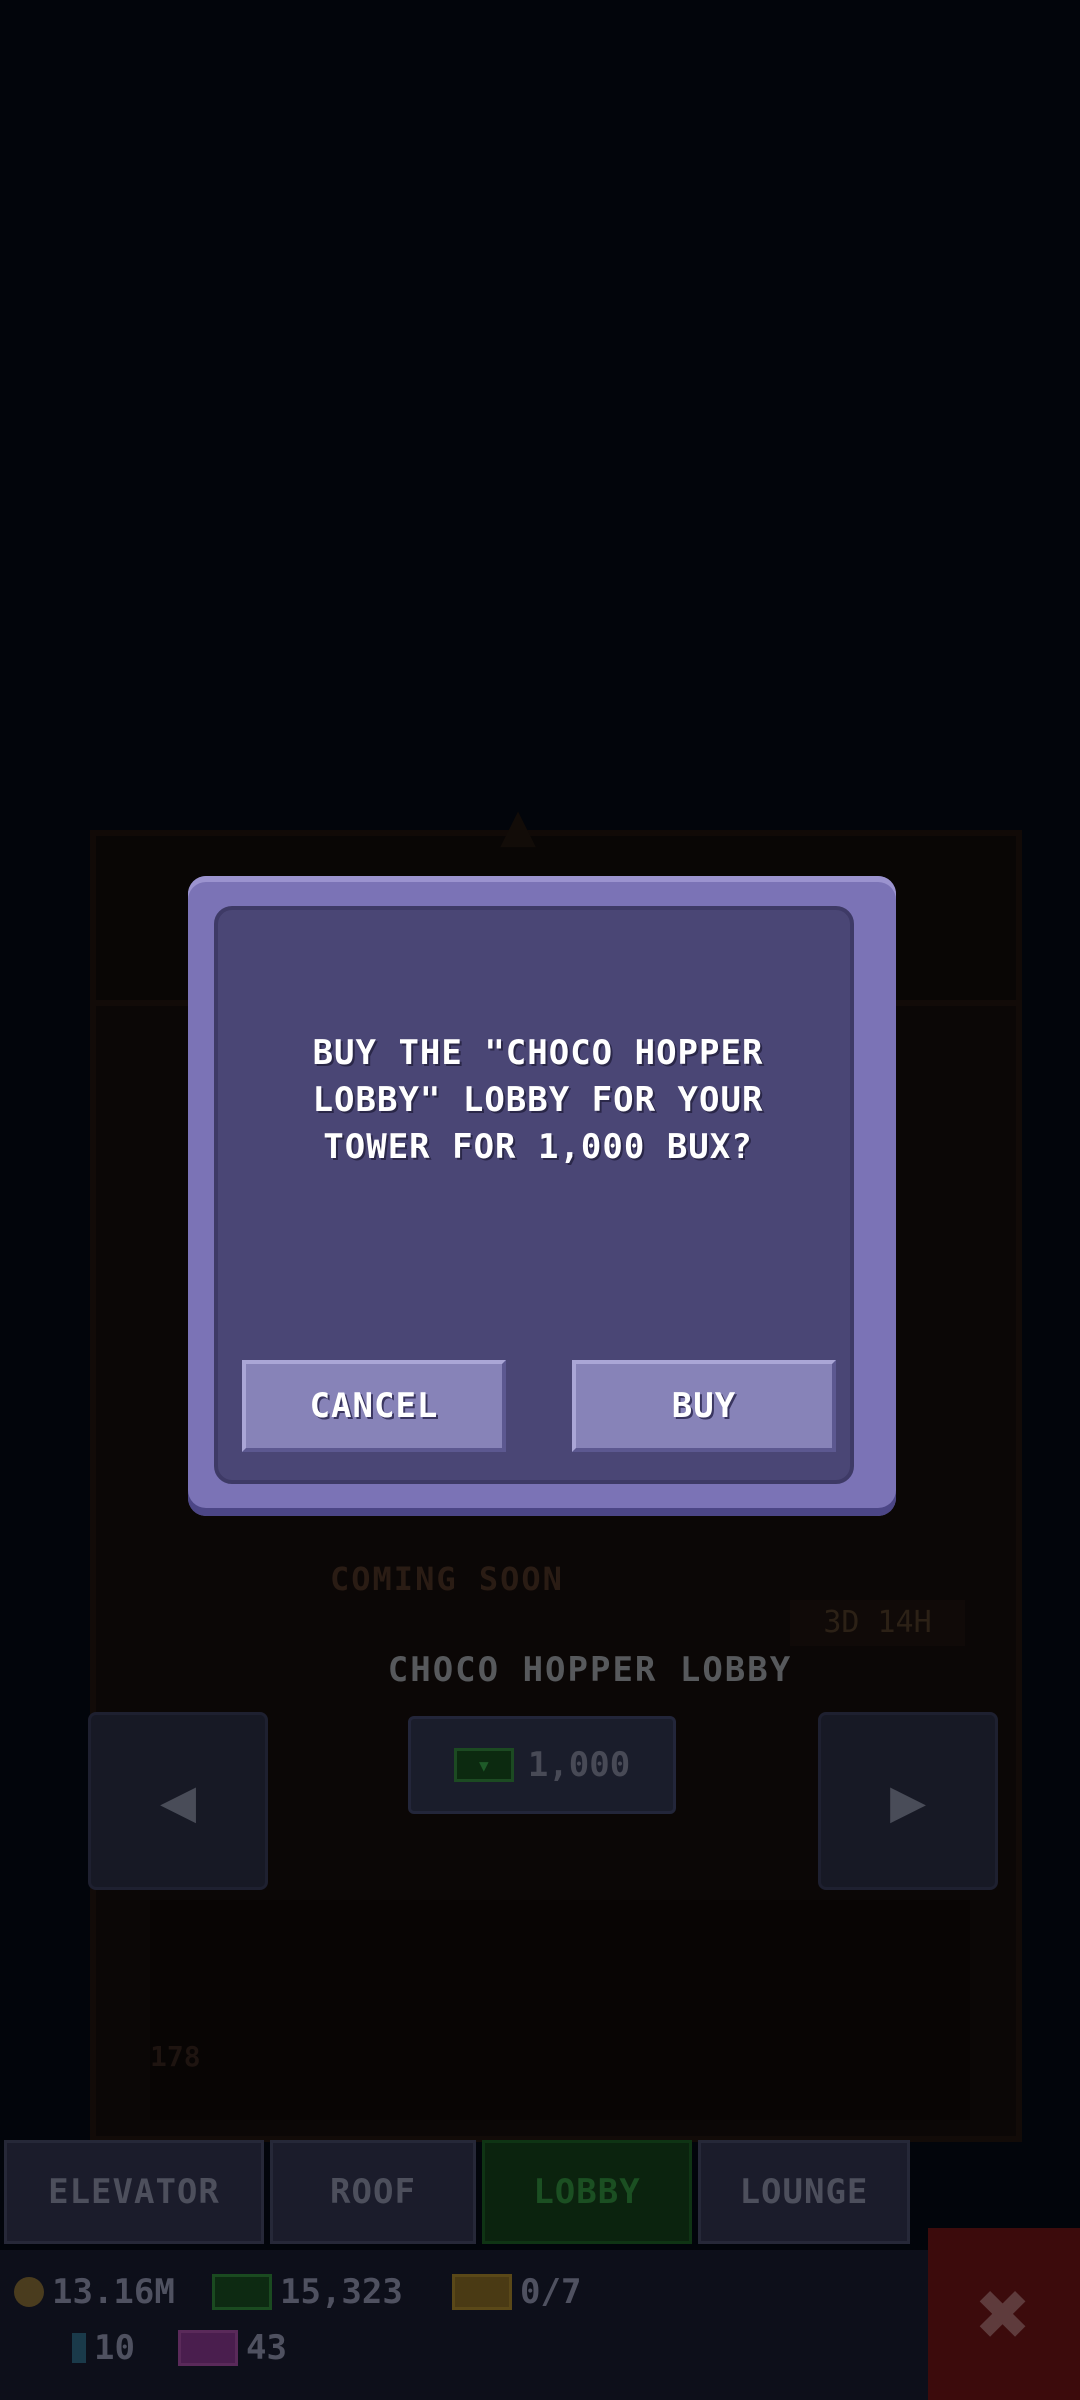 This screenshot has height=2400, width=1080. What do you see at coordinates (516, 2292) in the screenshot?
I see `tickets-stat: 0/7` at bounding box center [516, 2292].